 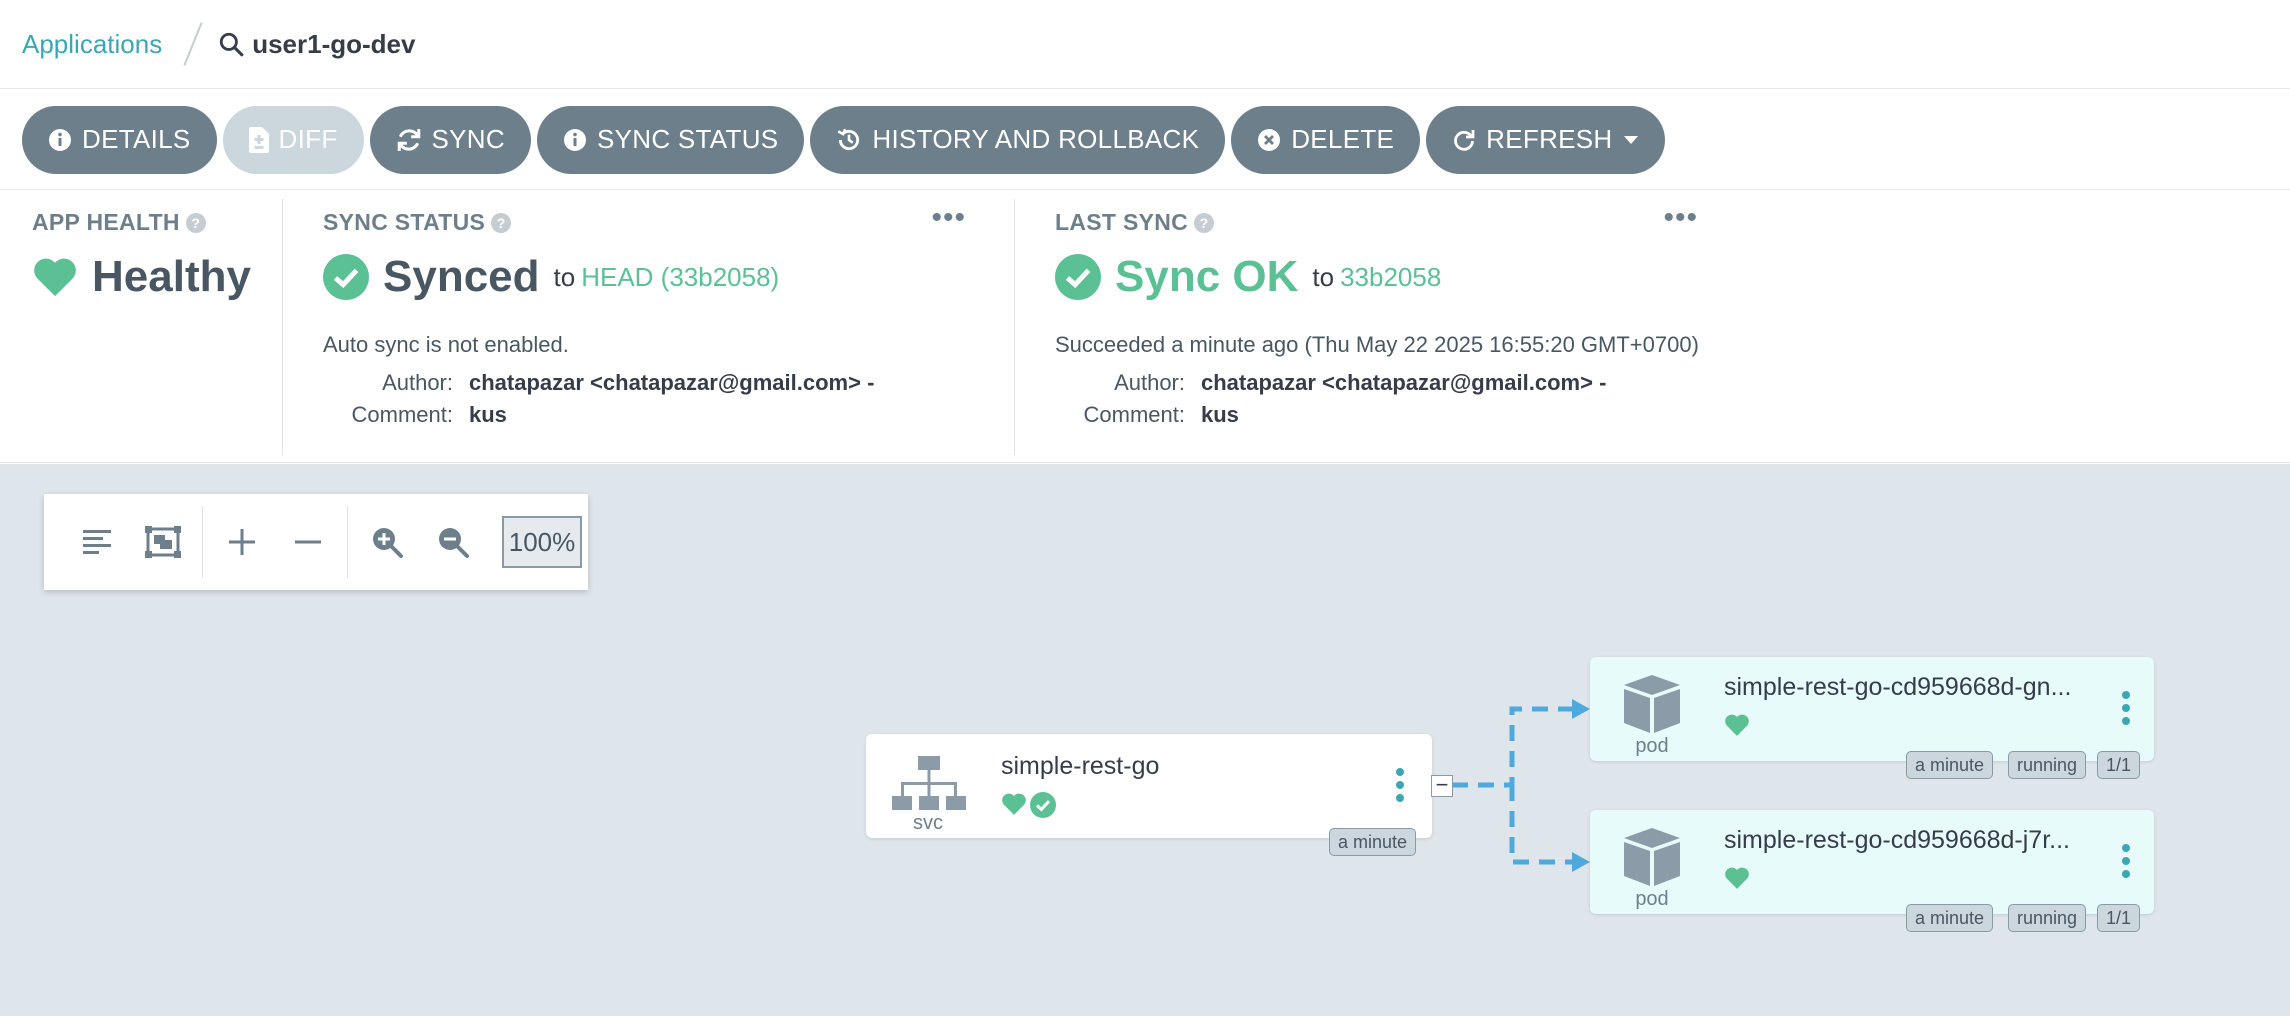 I want to click on svc-kind: svc, so click(x=928, y=823).